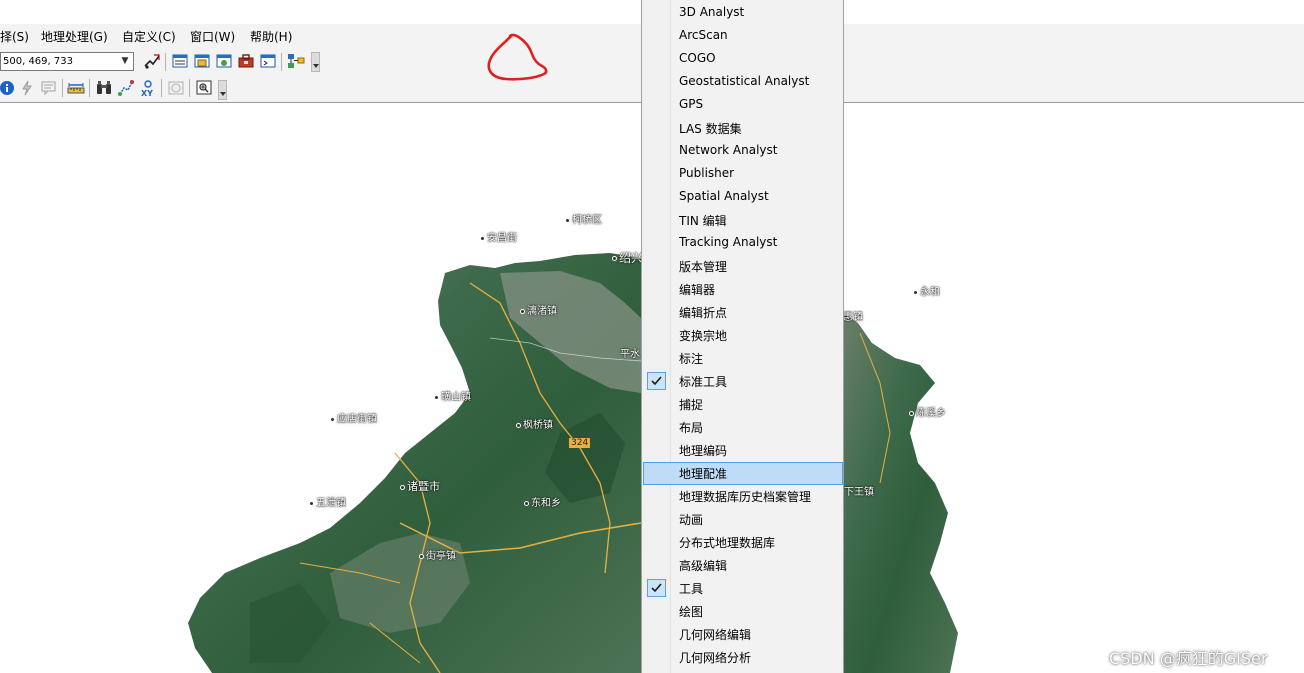  What do you see at coordinates (743, 36) in the screenshot?
I see `menu-item-arcscan: ArcScan` at bounding box center [743, 36].